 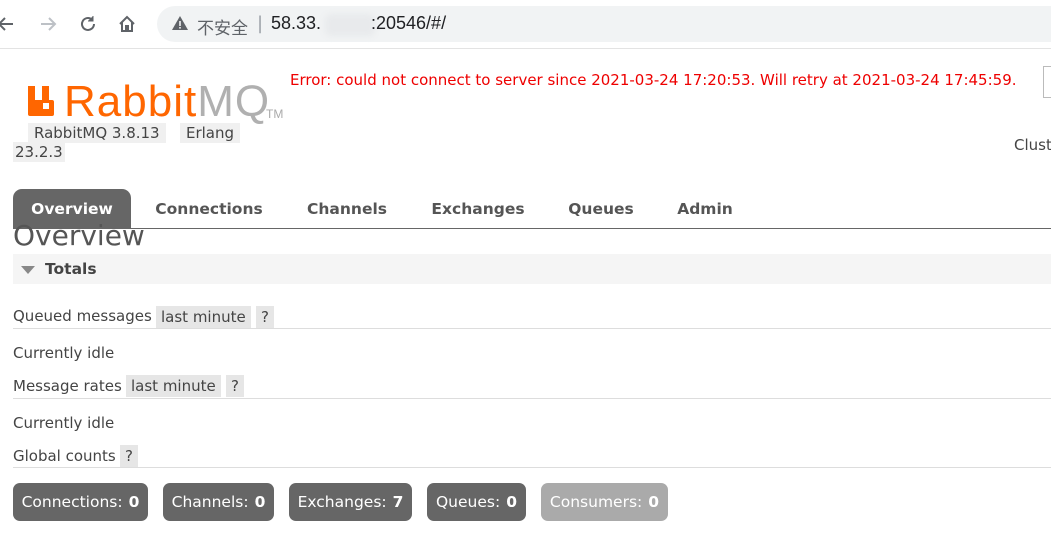 I want to click on count-label: Consumers:, so click(x=596, y=502).